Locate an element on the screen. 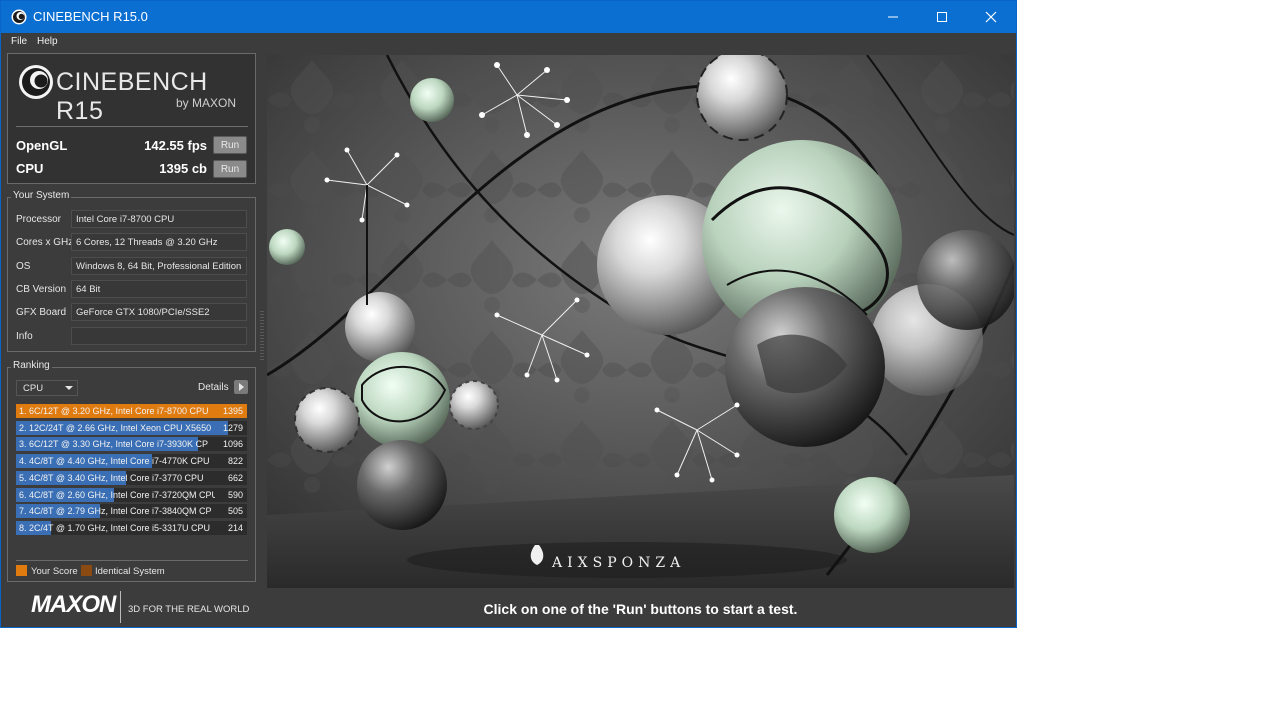 The image size is (1280, 720). close-button is located at coordinates (991, 17).